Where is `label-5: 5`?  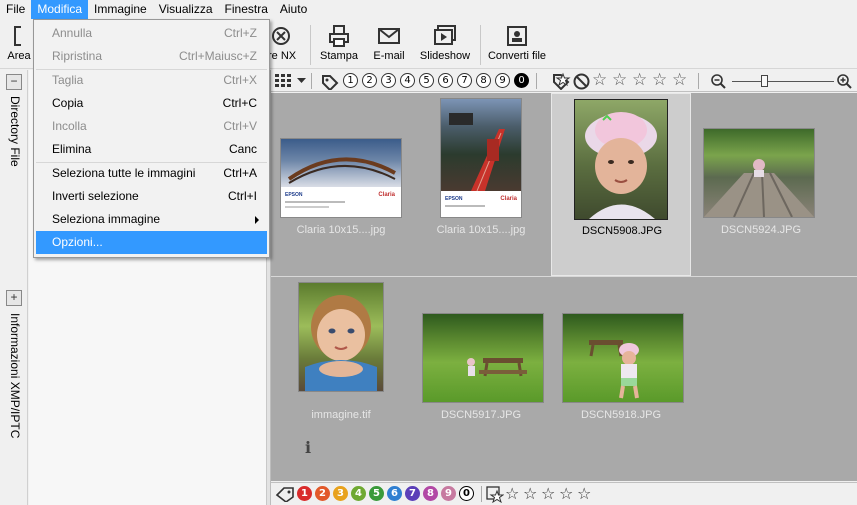
label-5: 5 is located at coordinates (376, 493).